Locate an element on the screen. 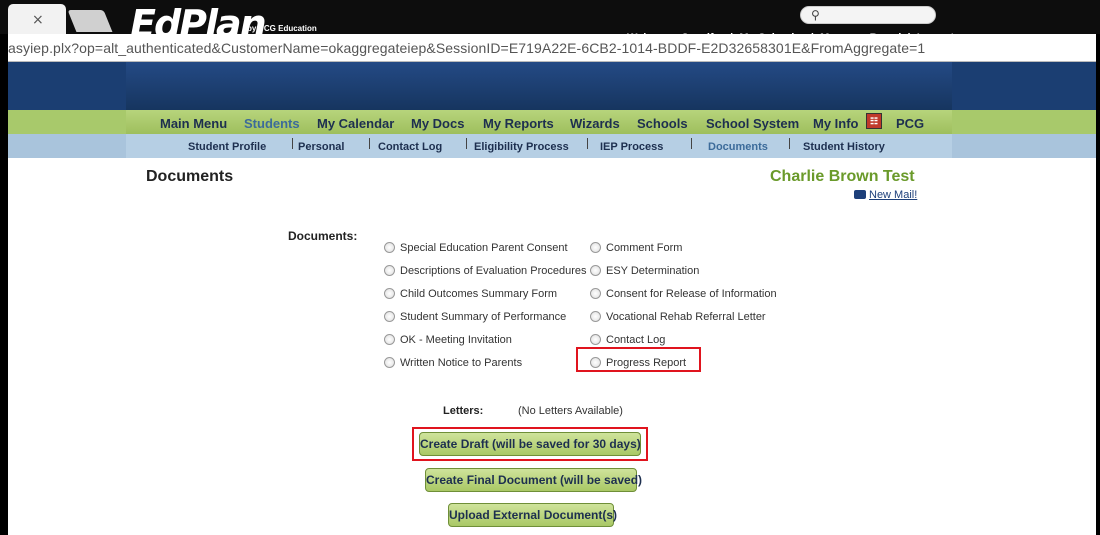 The image size is (1100, 535). subnav-iep-process: IEP Process is located at coordinates (631, 147).